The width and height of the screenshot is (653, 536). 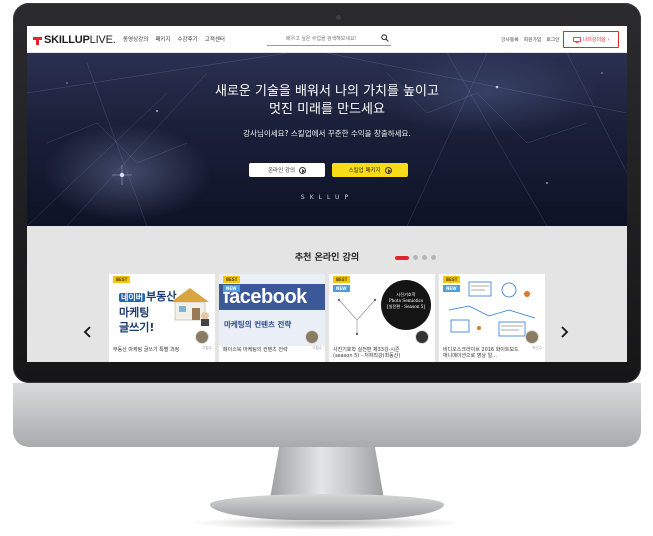 I want to click on skillup-package-button: 스킬업 패키지, so click(x=370, y=170).